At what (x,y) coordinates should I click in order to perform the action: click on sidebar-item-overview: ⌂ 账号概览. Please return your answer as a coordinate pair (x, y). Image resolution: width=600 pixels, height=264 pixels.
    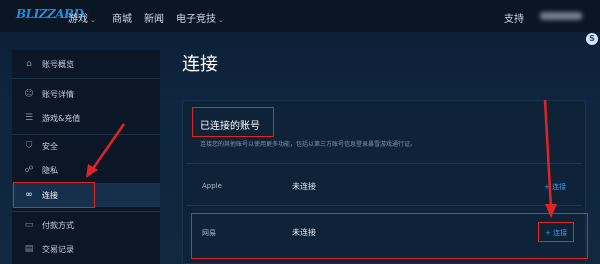
    Looking at the image, I should click on (86, 64).